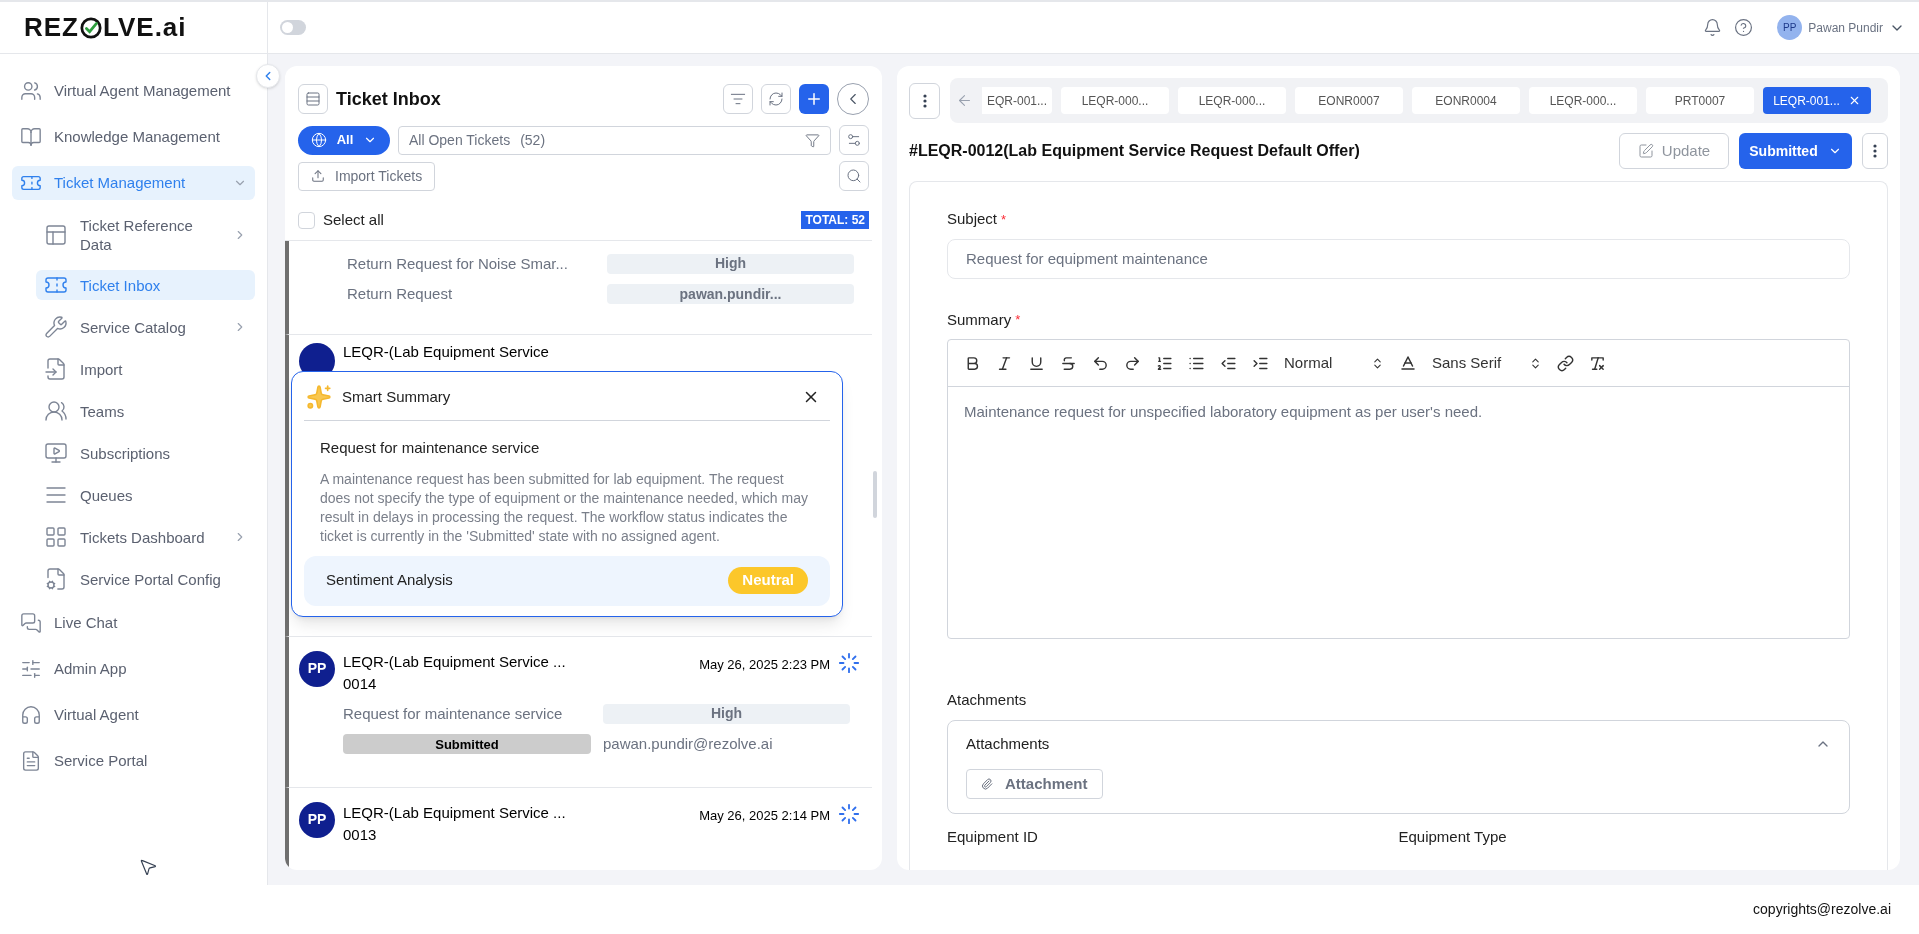  What do you see at coordinates (318, 140) in the screenshot?
I see `globe-icon` at bounding box center [318, 140].